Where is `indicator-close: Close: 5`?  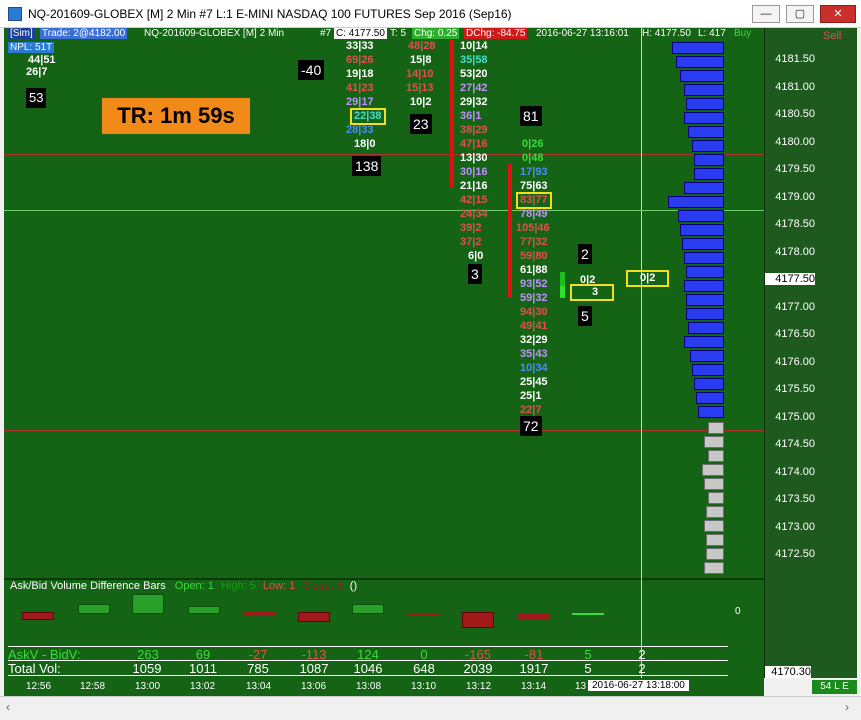 indicator-close: Close: 5 is located at coordinates (322, 586).